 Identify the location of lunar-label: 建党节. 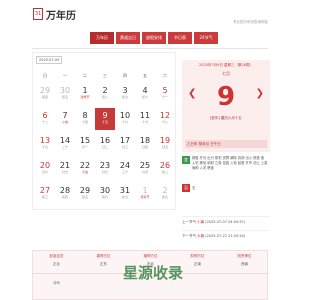
(85, 97).